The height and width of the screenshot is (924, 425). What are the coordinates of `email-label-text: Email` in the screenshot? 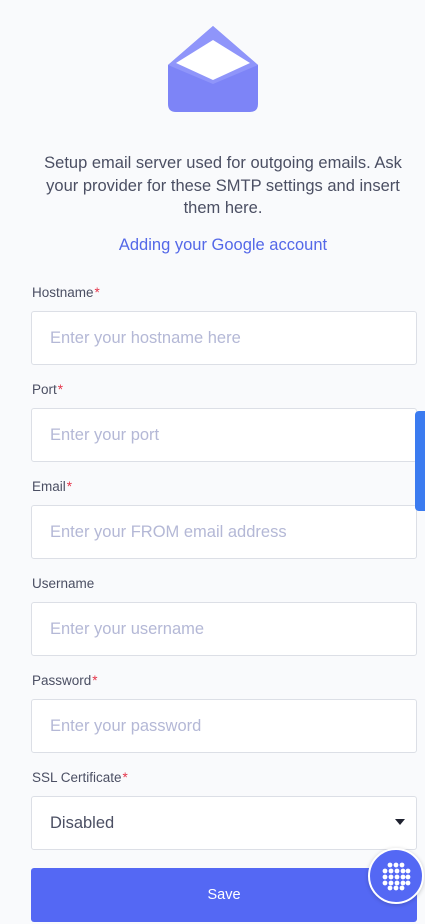 It's located at (49, 486).